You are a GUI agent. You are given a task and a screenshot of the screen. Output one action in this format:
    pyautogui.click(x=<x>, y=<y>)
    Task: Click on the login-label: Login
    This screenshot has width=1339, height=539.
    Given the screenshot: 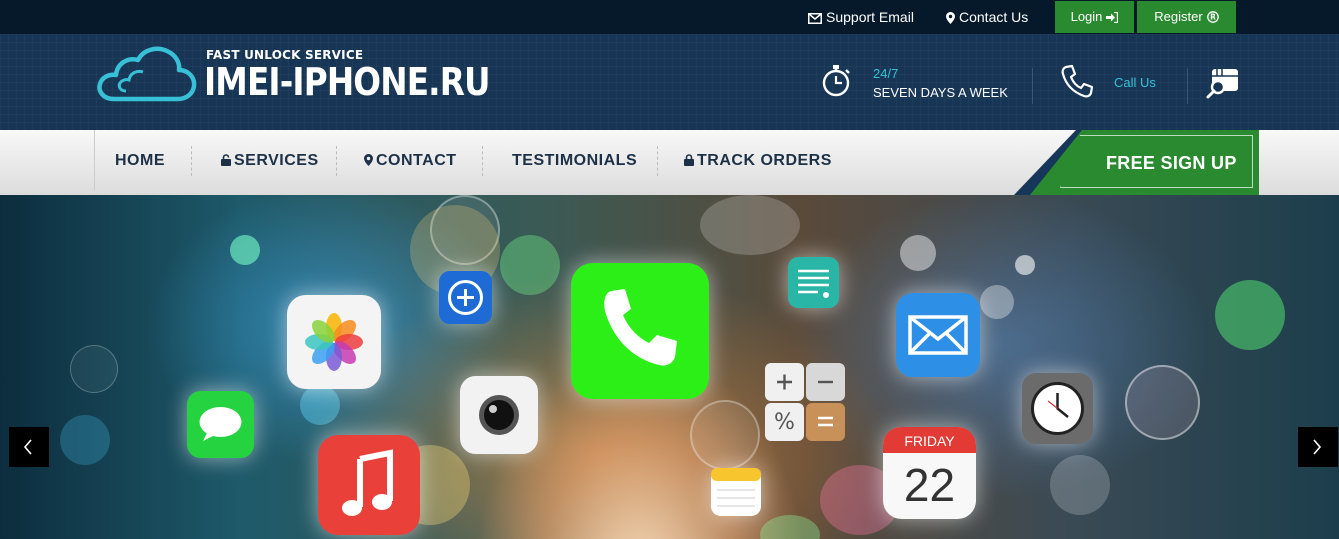 What is the action you would take?
    pyautogui.click(x=1086, y=16)
    